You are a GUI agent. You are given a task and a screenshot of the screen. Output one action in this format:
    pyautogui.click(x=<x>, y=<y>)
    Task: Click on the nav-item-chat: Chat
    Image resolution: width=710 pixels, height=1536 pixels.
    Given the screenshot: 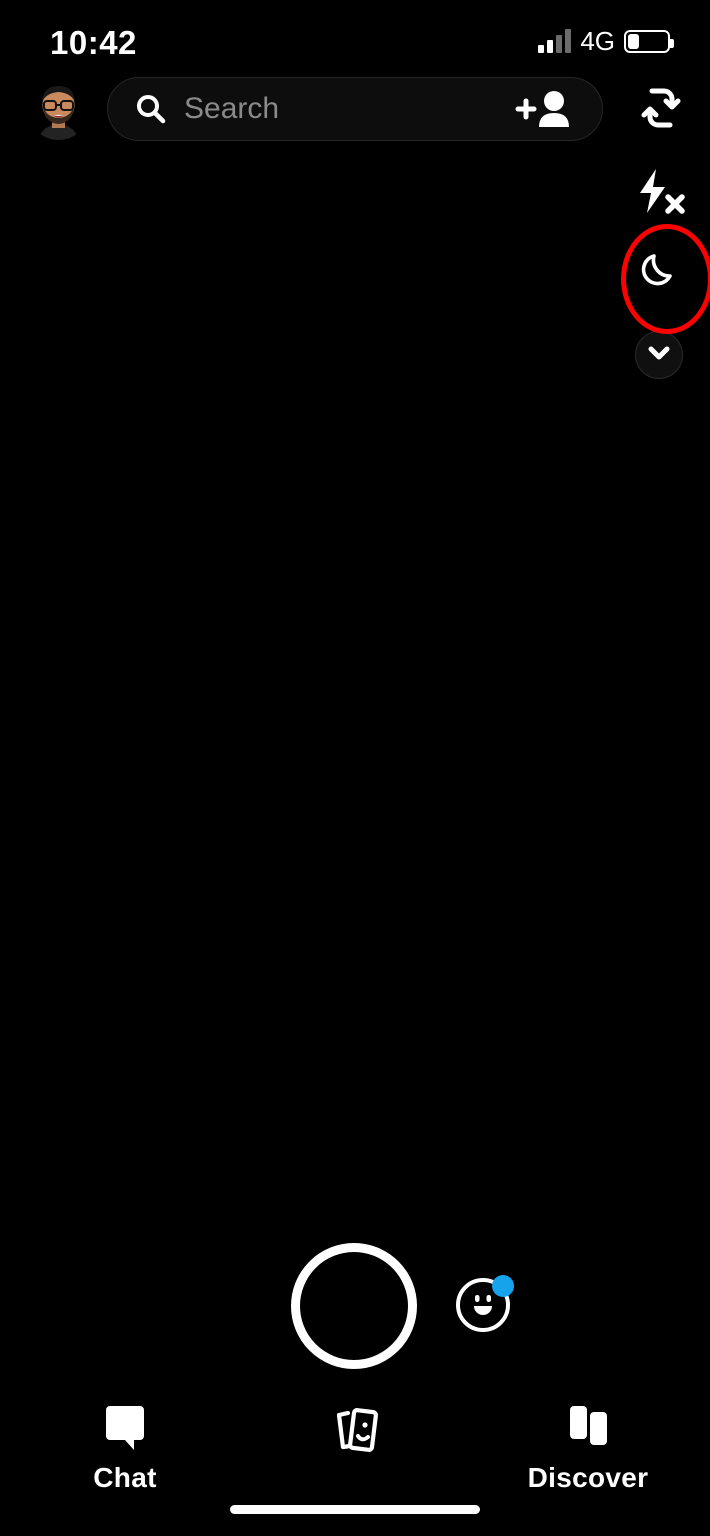 What is the action you would take?
    pyautogui.click(x=125, y=1447)
    